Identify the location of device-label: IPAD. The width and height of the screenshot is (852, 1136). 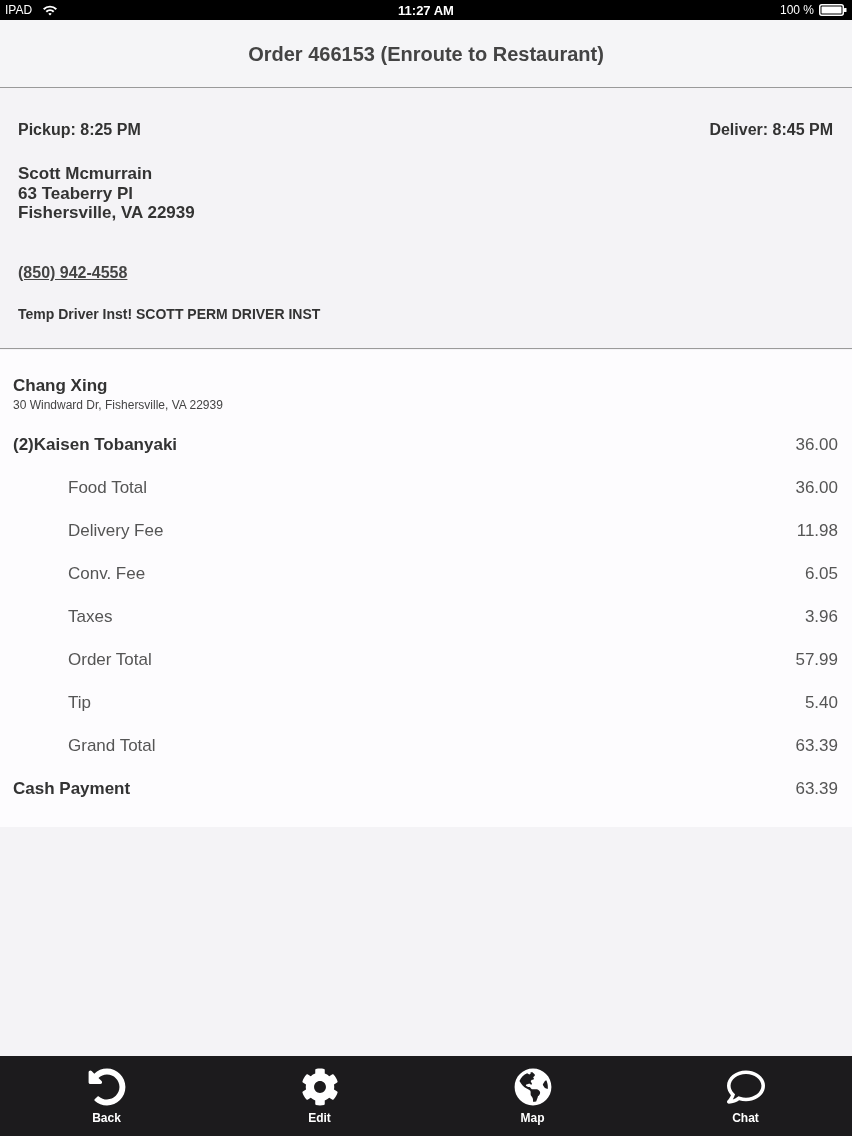
(19, 10).